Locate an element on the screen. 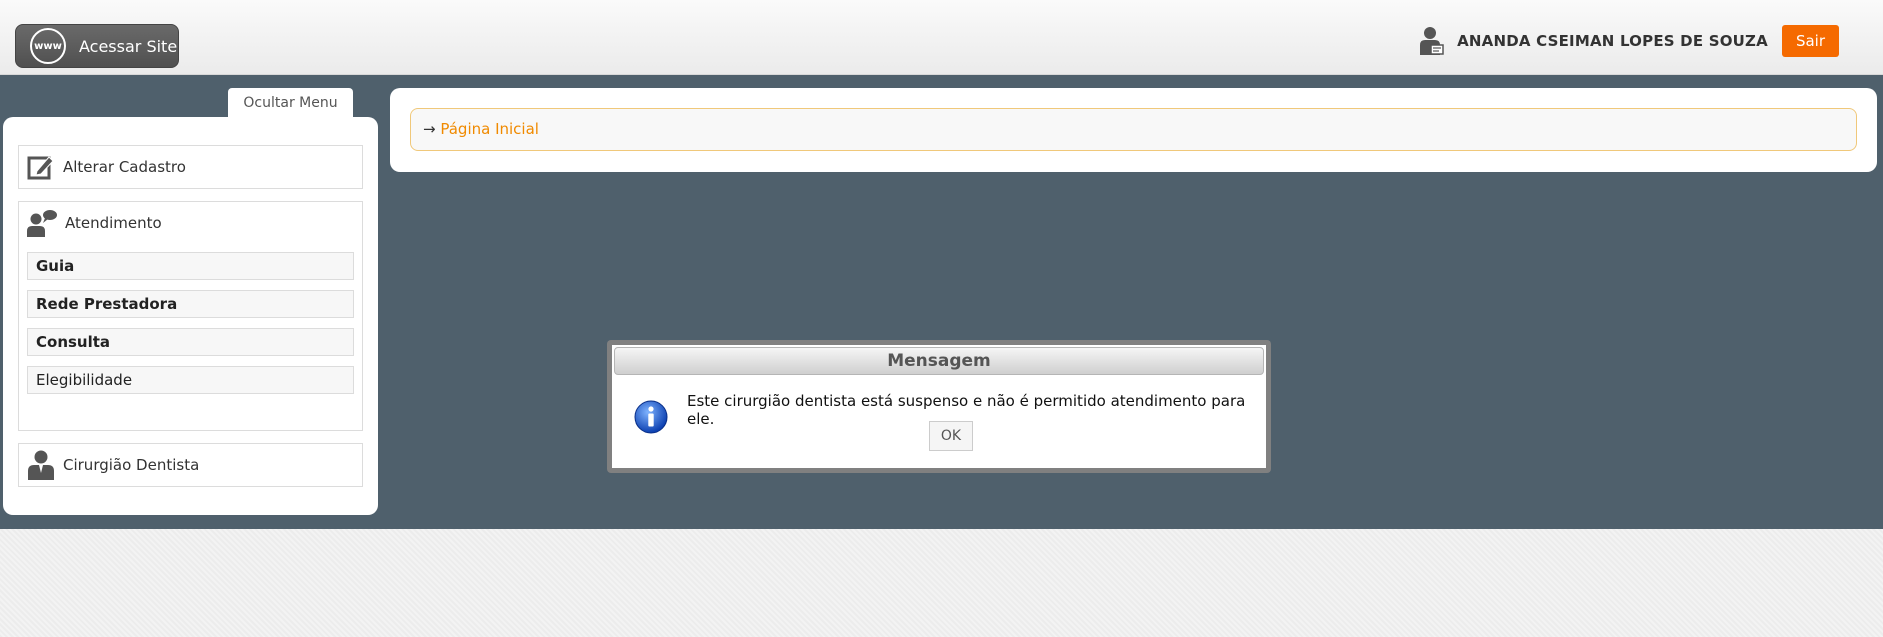  menu-dentist-label: Cirurgião Dentista is located at coordinates (131, 465).